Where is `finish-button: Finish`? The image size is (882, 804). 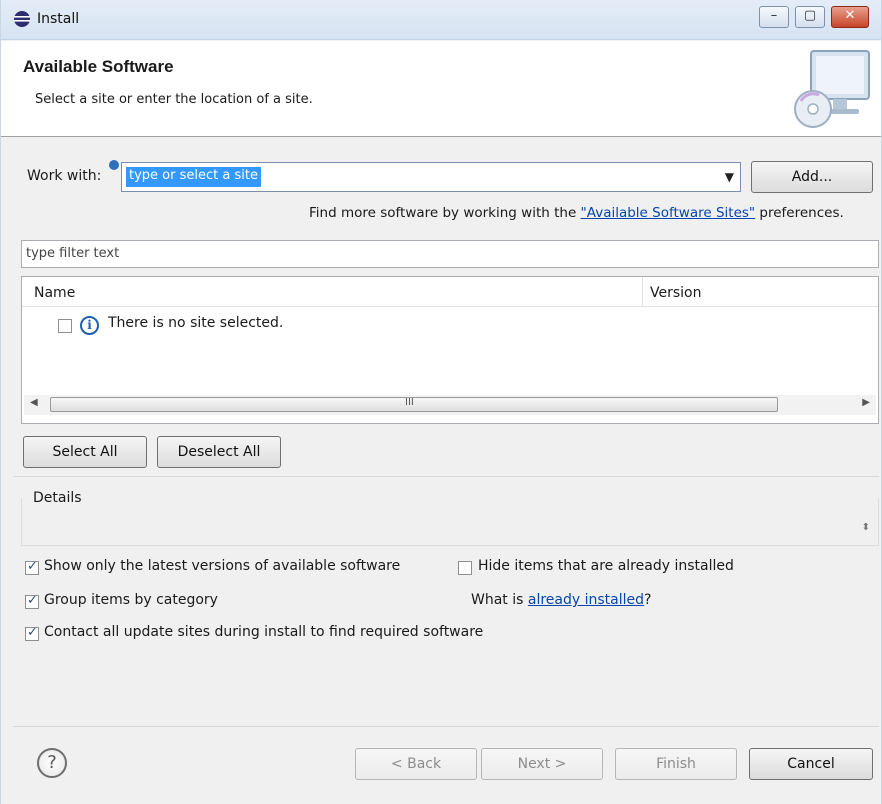 finish-button: Finish is located at coordinates (676, 764).